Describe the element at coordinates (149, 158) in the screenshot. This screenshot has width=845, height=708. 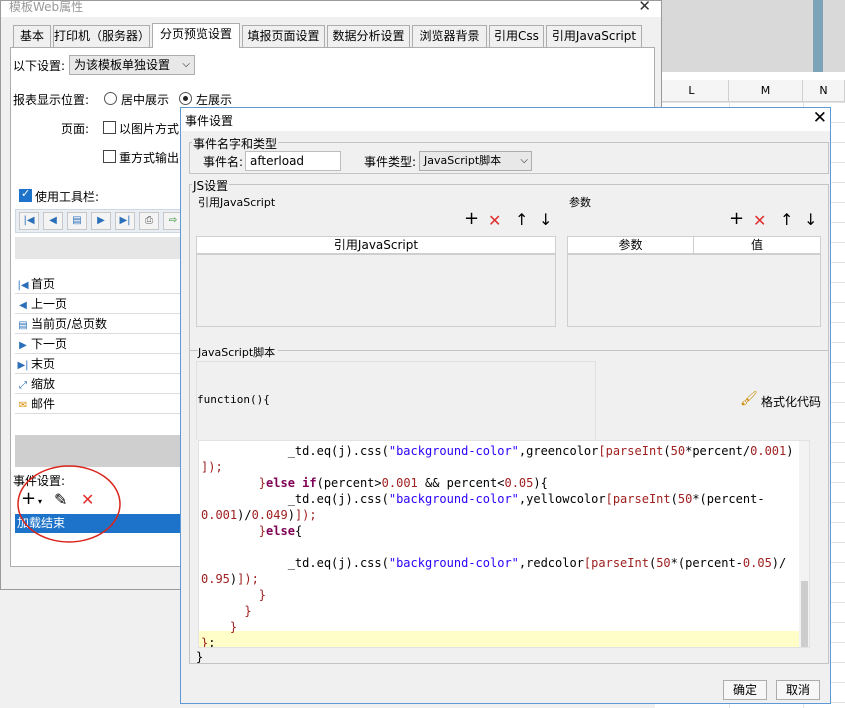
I see `checkbox-redo-output-label: 重方式输出` at that location.